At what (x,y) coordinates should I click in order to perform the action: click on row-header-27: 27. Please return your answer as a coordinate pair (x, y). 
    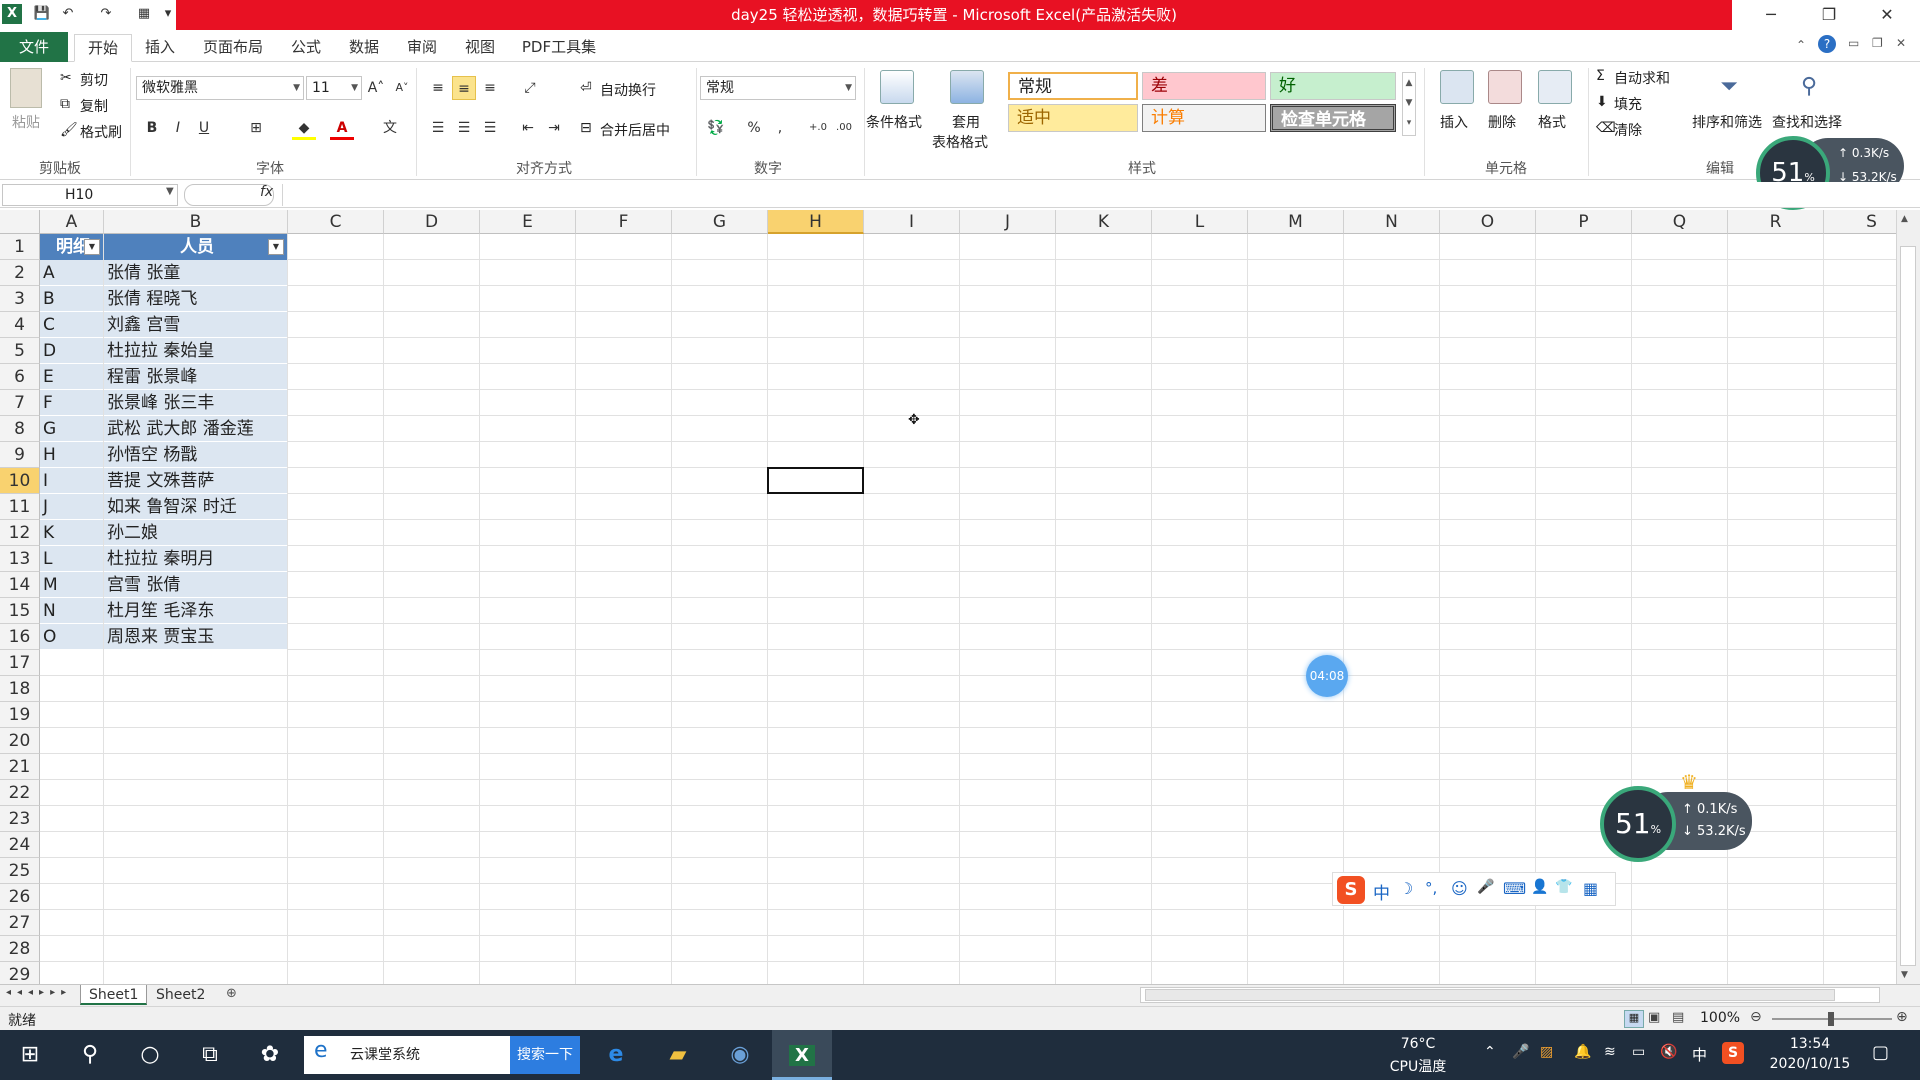
    Looking at the image, I should click on (20, 923).